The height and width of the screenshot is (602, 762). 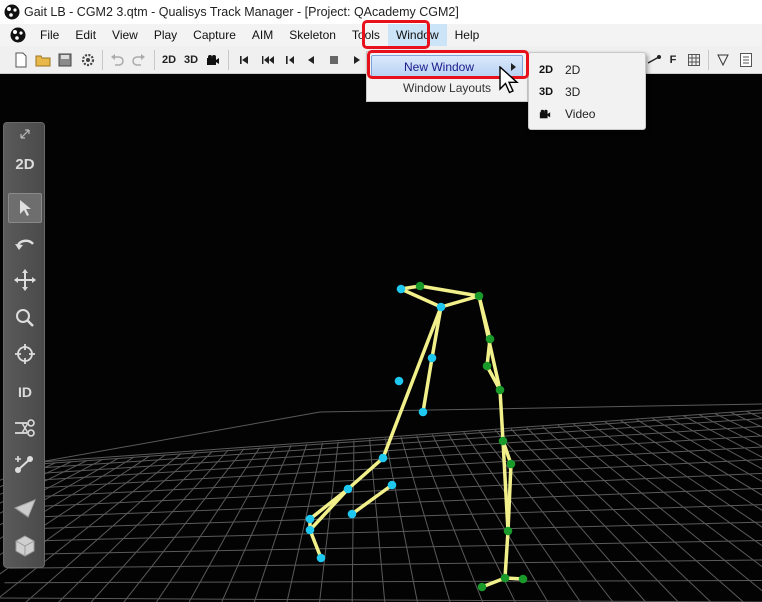 I want to click on menu-skeleton: Skeleton, so click(x=312, y=35).